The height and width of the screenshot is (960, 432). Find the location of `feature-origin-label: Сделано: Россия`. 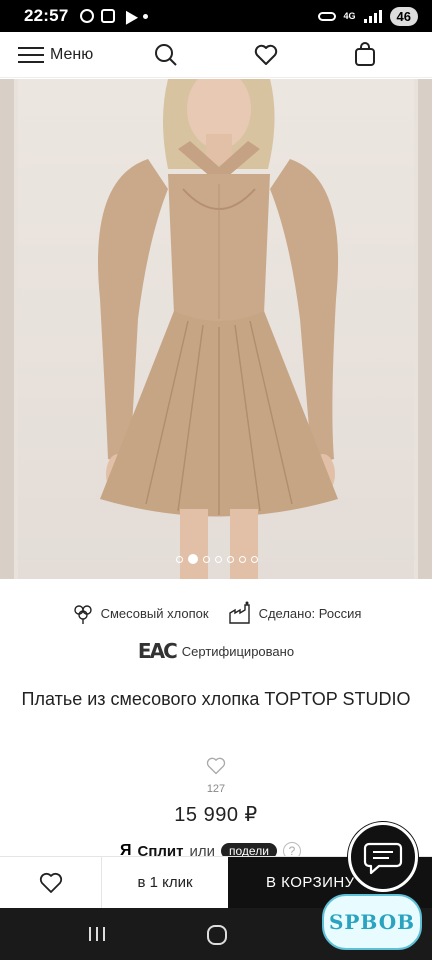

feature-origin-label: Сделано: Россия is located at coordinates (310, 613).